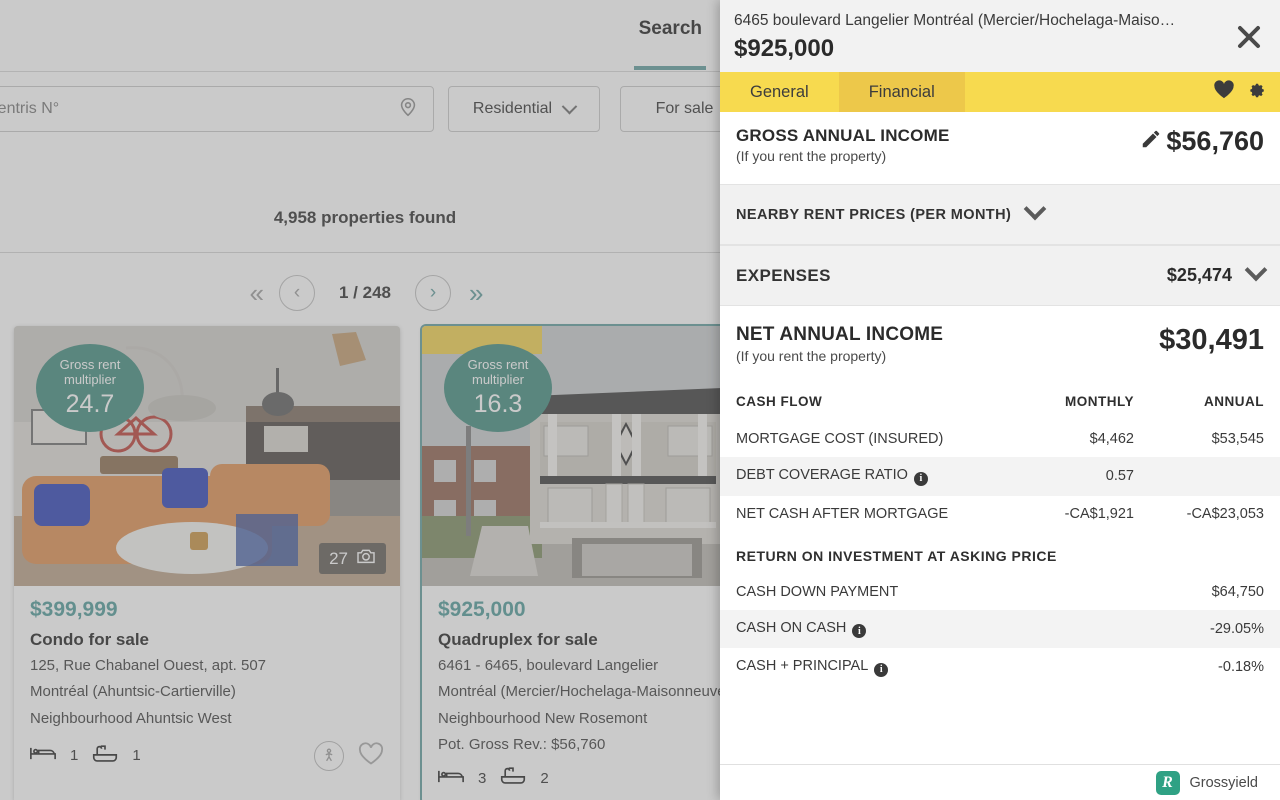 Image resolution: width=1280 pixels, height=800 pixels. I want to click on filter-listing-type: For sale, so click(675, 109).